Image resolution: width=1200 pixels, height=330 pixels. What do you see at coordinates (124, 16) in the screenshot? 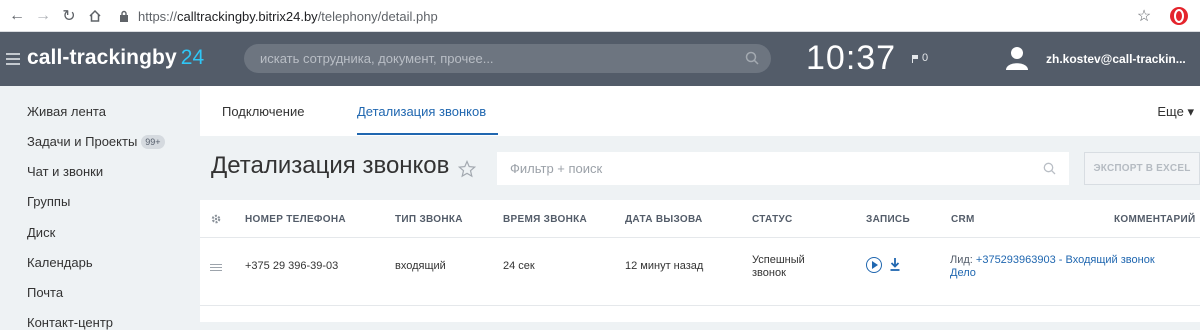
I see `lock-icon` at bounding box center [124, 16].